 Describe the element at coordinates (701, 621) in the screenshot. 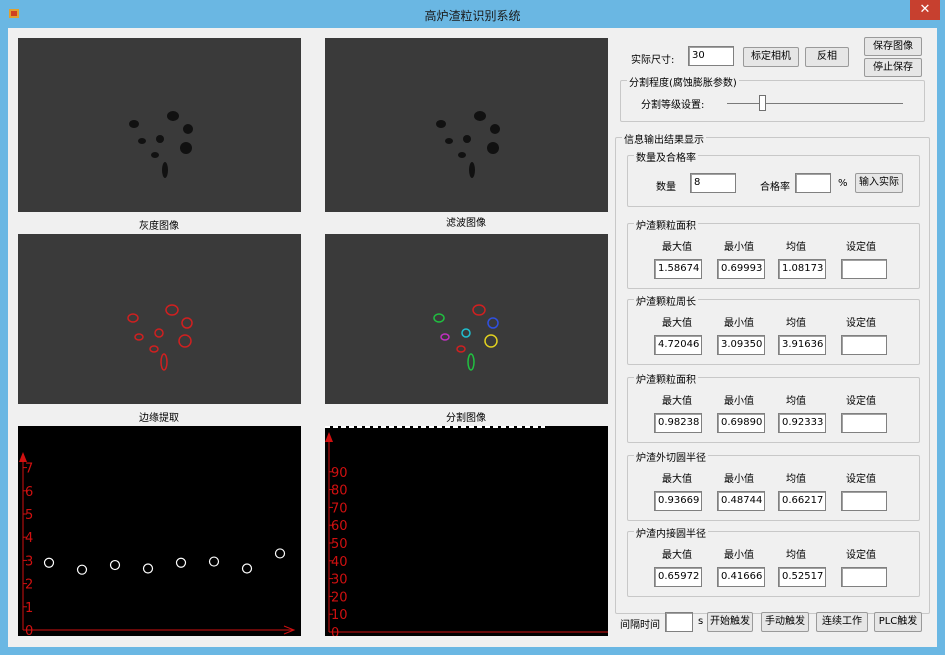

I see `interval-unit: s` at that location.